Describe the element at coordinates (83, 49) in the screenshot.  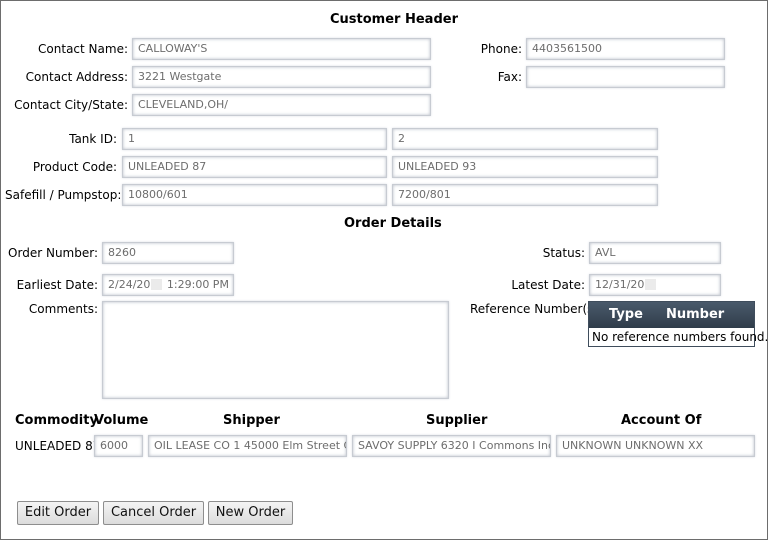
I see `contact-name-label: Contact Name:` at that location.